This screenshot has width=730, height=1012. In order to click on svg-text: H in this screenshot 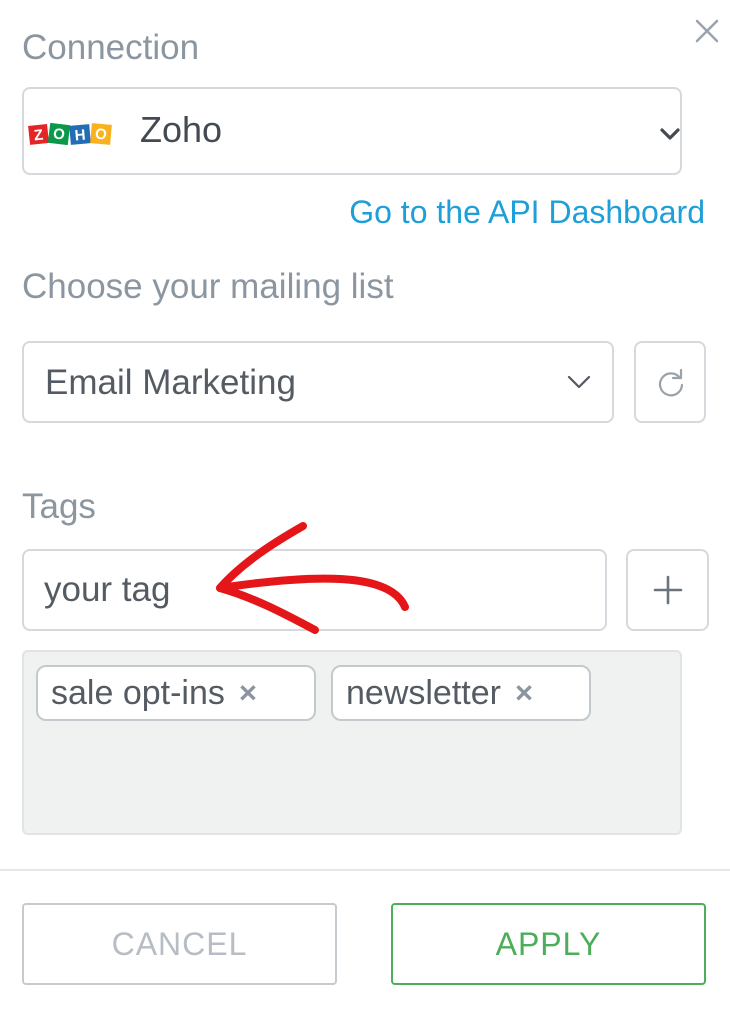, I will do `click(80, 136)`.